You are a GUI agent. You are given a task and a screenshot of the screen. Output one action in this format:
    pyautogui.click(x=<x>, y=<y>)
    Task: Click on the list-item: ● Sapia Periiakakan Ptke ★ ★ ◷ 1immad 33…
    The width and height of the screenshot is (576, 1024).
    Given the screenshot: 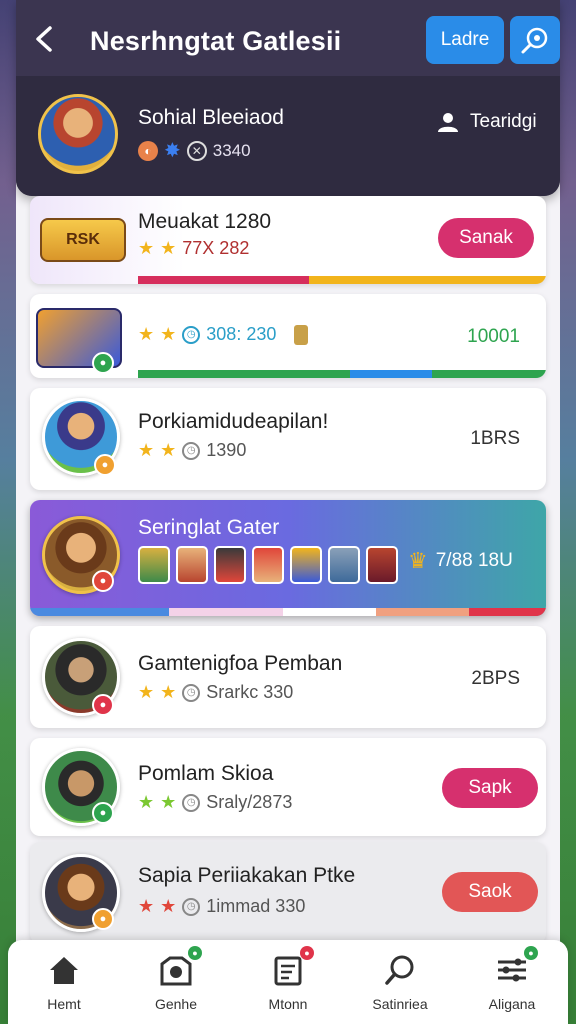 What is the action you would take?
    pyautogui.click(x=288, y=893)
    